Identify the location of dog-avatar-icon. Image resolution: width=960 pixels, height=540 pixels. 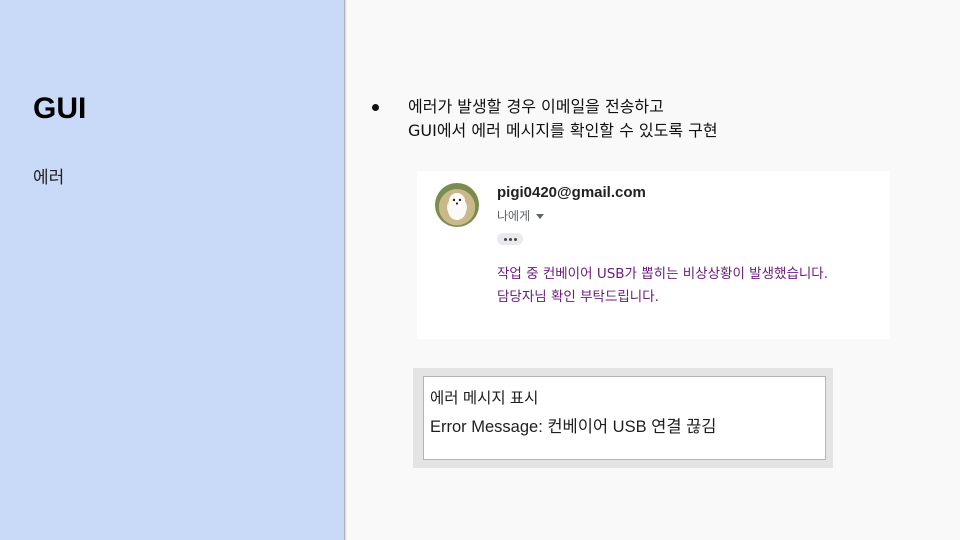
(457, 206).